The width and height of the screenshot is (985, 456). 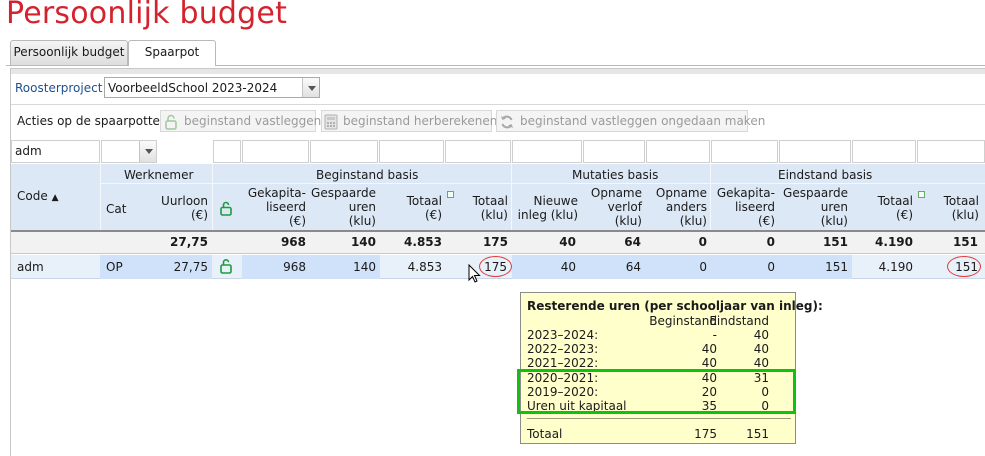 What do you see at coordinates (834, 221) in the screenshot?
I see `col-e-gesp-line3: (klu)` at bounding box center [834, 221].